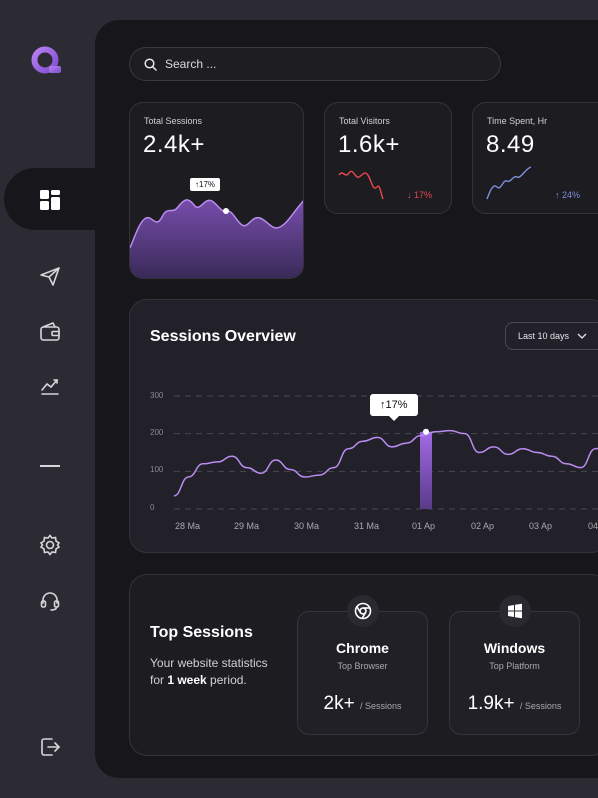 This screenshot has height=798, width=598. I want to click on sessions-badge: ↑17%, so click(205, 184).